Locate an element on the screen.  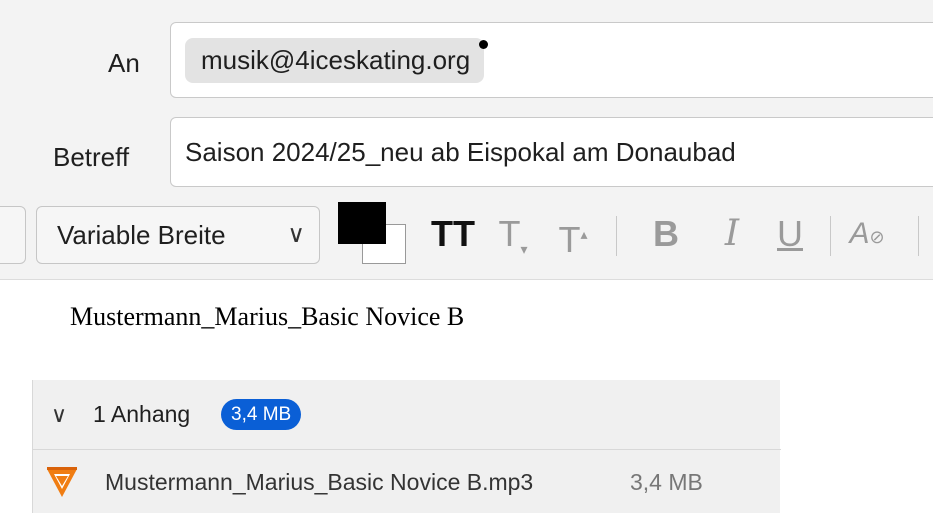
recipient-address: musik@4iceskating.org is located at coordinates (336, 60).